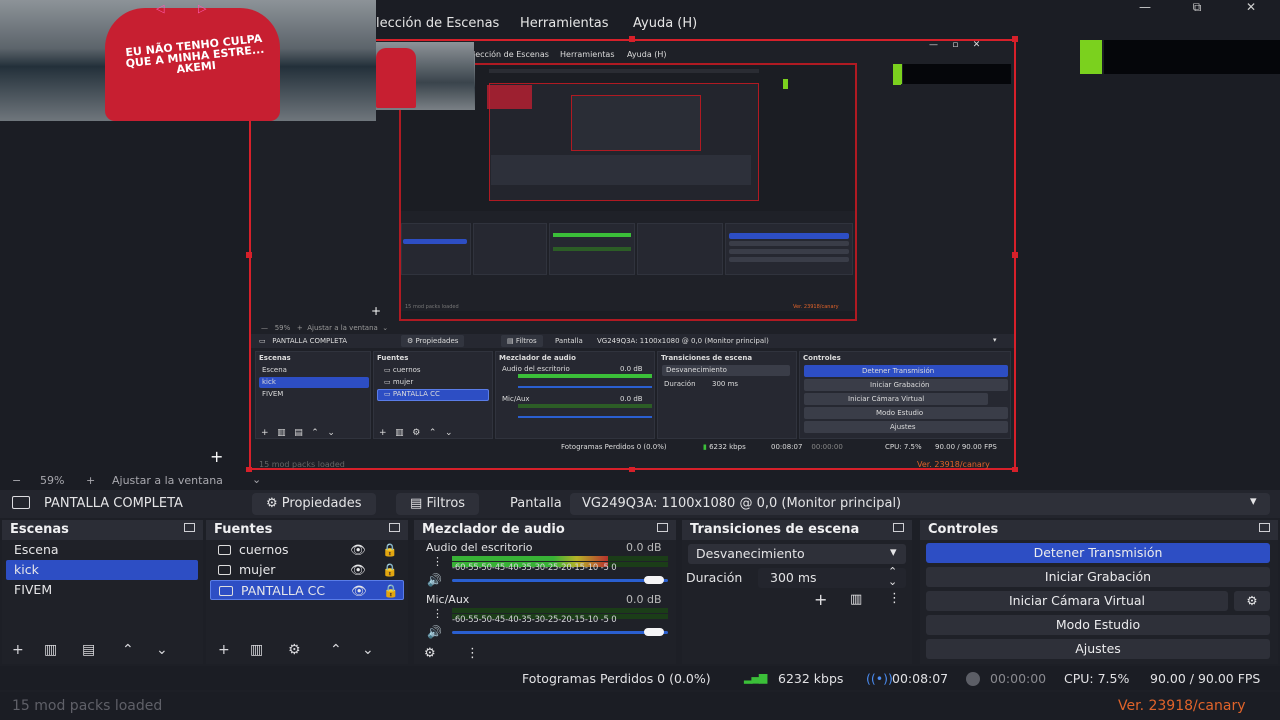  What do you see at coordinates (18, 650) in the screenshot?
I see `add-scene-icon: +` at bounding box center [18, 650].